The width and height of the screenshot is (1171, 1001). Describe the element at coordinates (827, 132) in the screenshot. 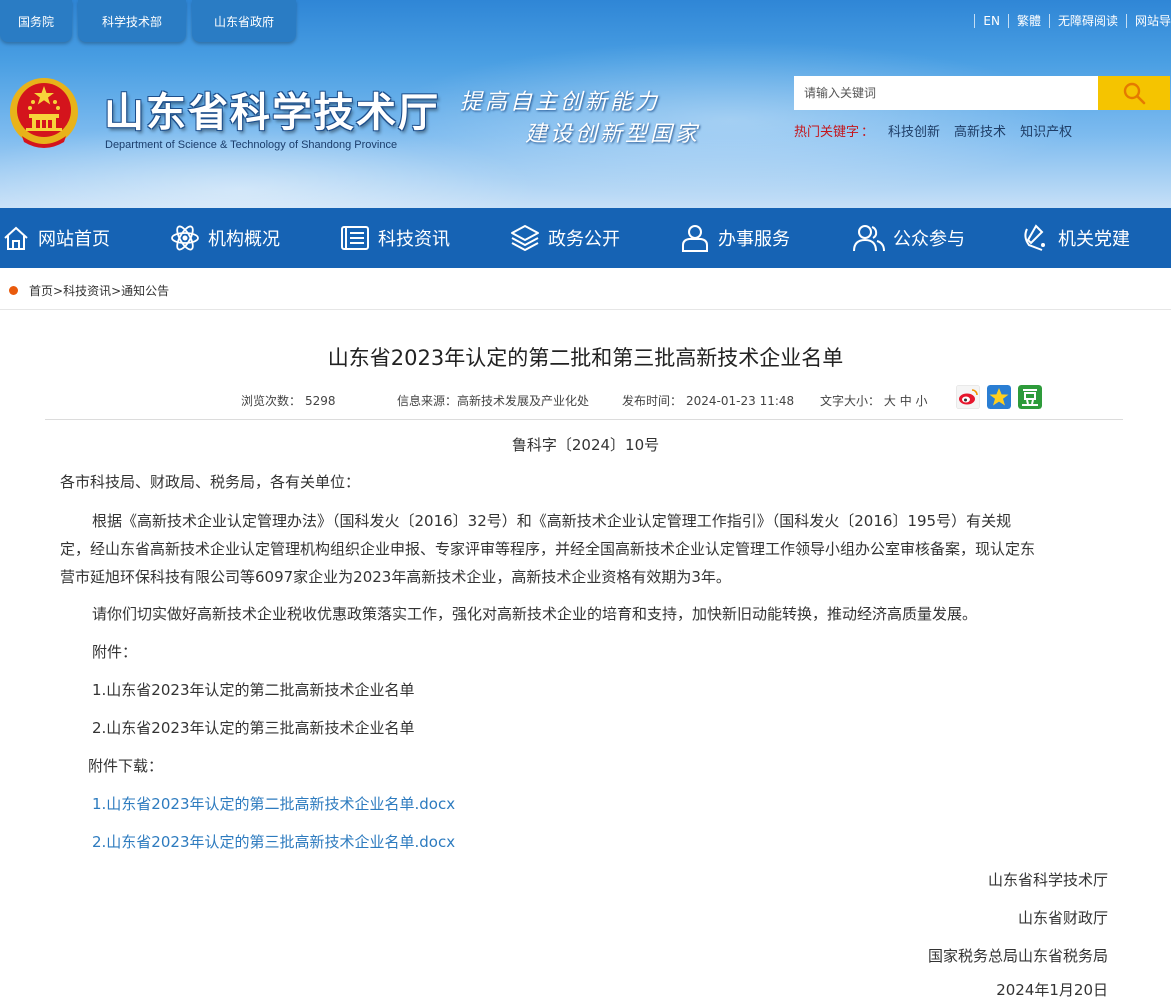

I see `hot-keywords-label: 热门关键字` at that location.